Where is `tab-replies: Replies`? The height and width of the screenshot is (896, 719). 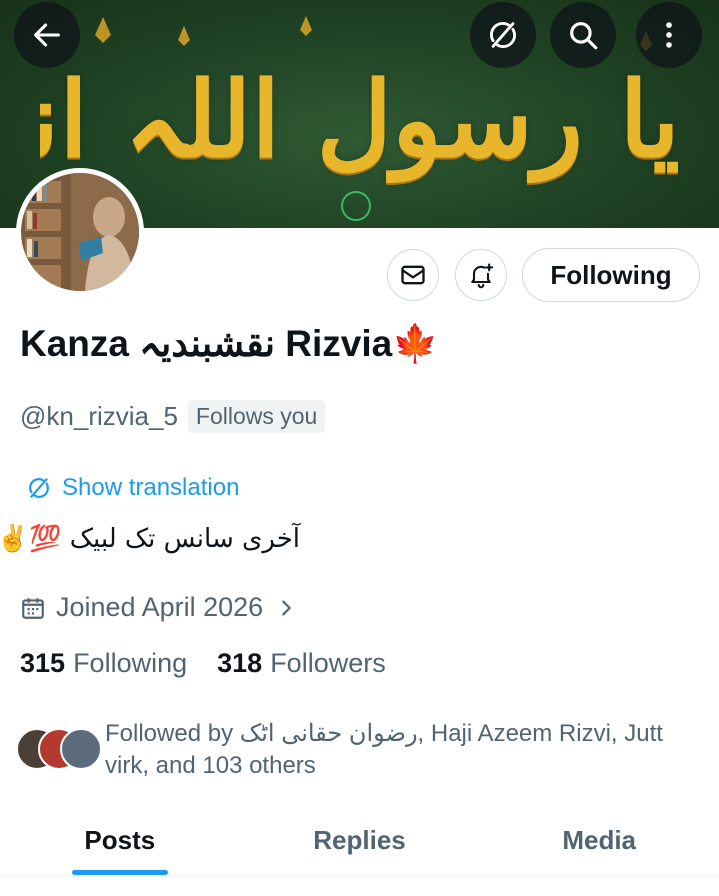 tab-replies: Replies is located at coordinates (360, 840).